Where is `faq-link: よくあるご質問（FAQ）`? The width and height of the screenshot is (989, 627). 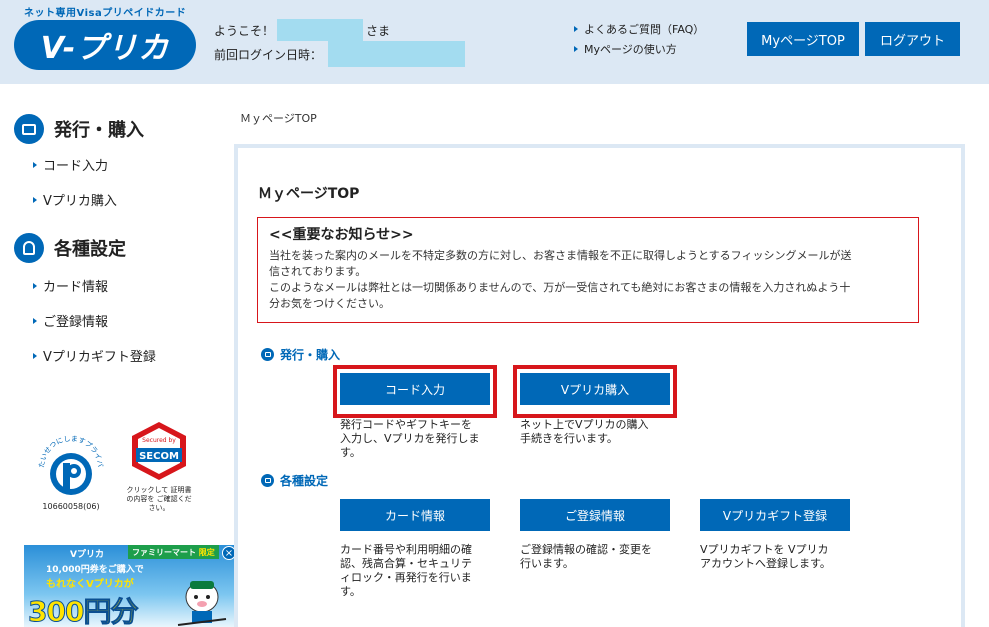 faq-link: よくあるご質問（FAQ） is located at coordinates (639, 30).